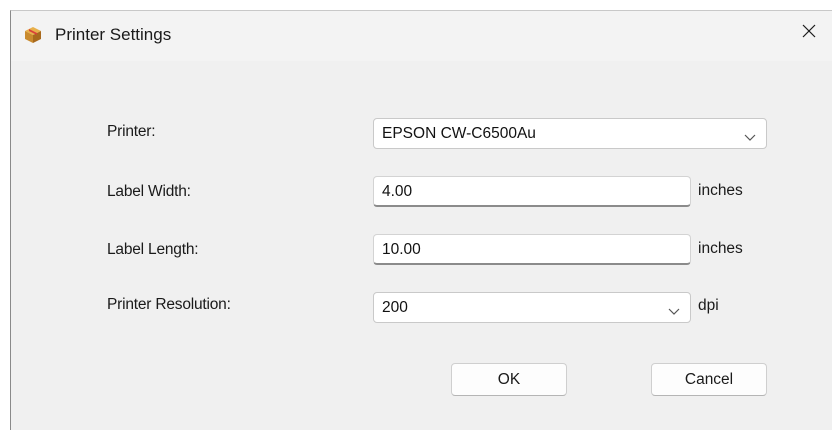 The image size is (832, 430). I want to click on label-width-label: Label Width:, so click(149, 191).